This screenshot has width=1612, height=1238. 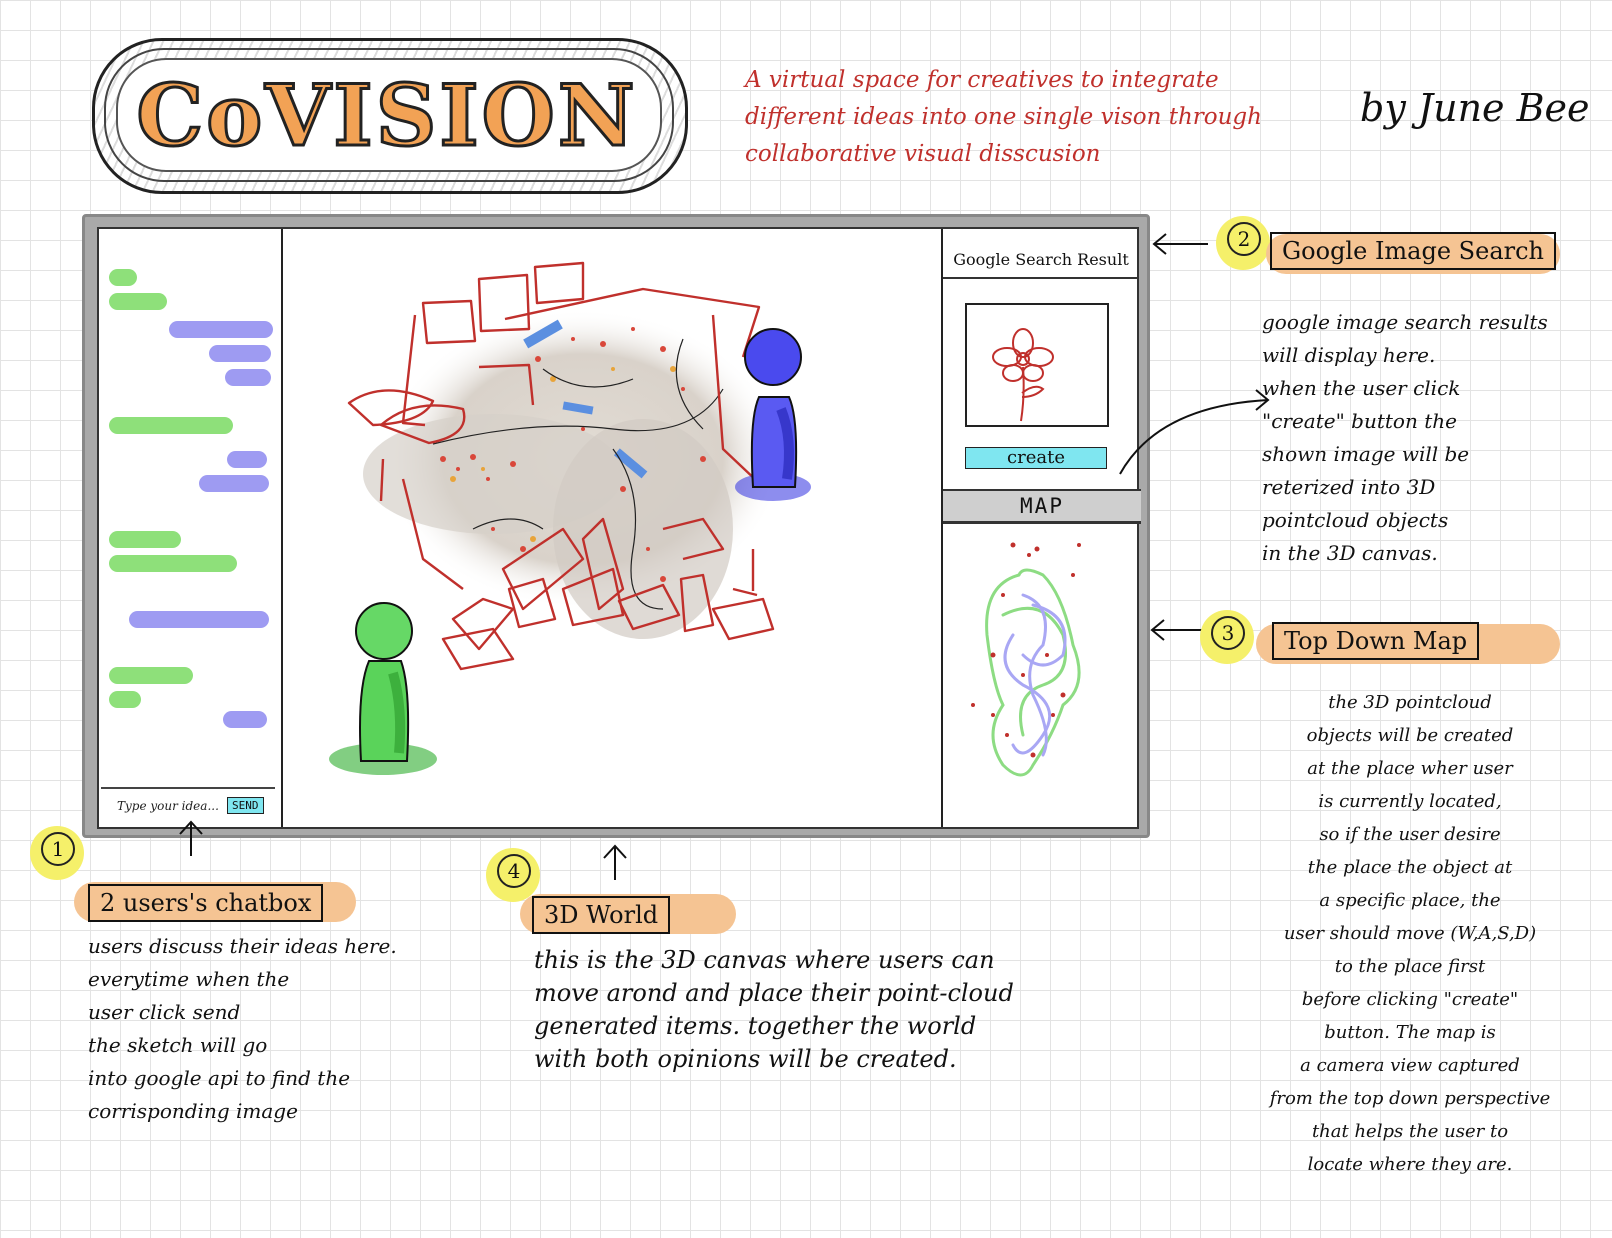 I want to click on google-search-result-label: Google Search Result, so click(x=1041, y=261).